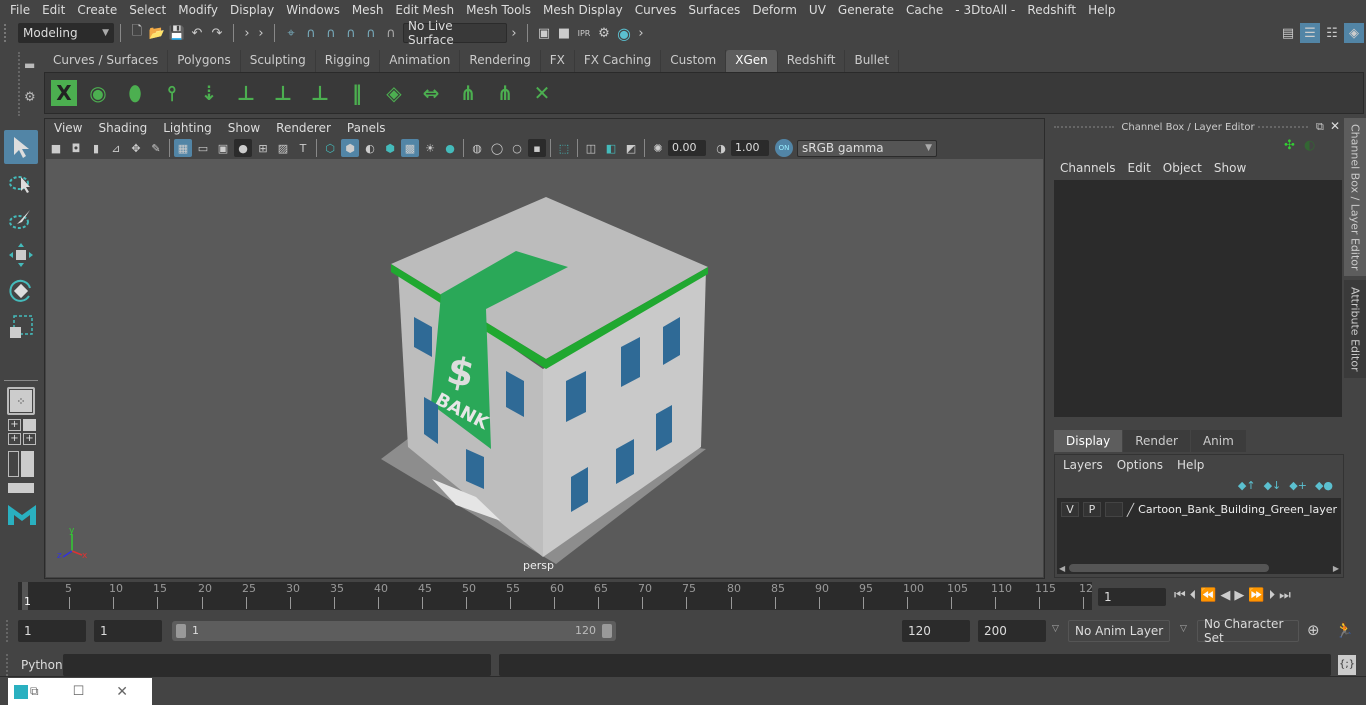 The width and height of the screenshot is (1366, 705). What do you see at coordinates (1199, 568) in the screenshot?
I see `horizontal-scrollbar: ◀ ▶` at bounding box center [1199, 568].